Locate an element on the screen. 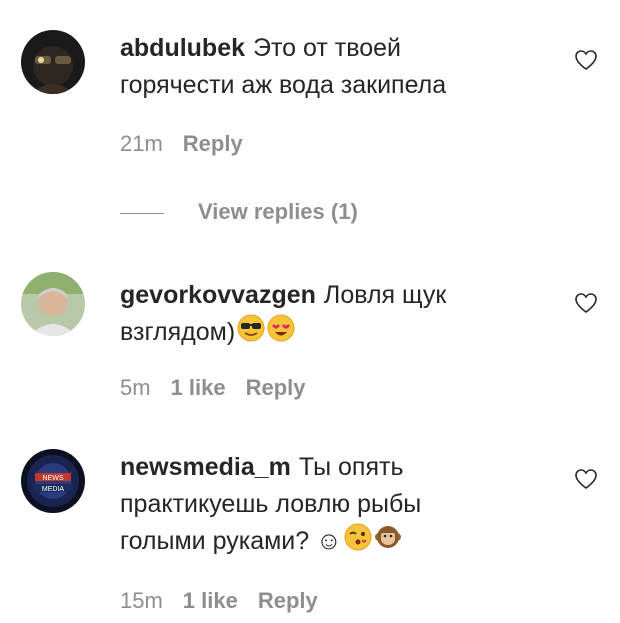 The height and width of the screenshot is (623, 620). view-replies-label: View replies (1) is located at coordinates (278, 211).